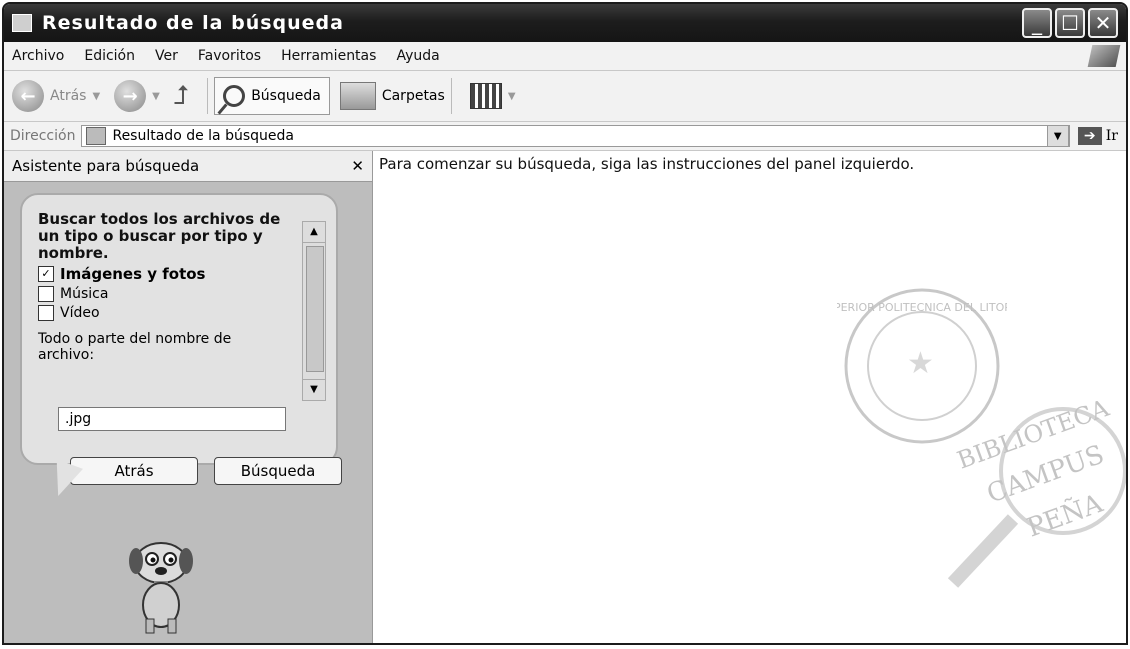  Describe the element at coordinates (68, 96) in the screenshot. I see `back-button-label: Atrás` at that location.